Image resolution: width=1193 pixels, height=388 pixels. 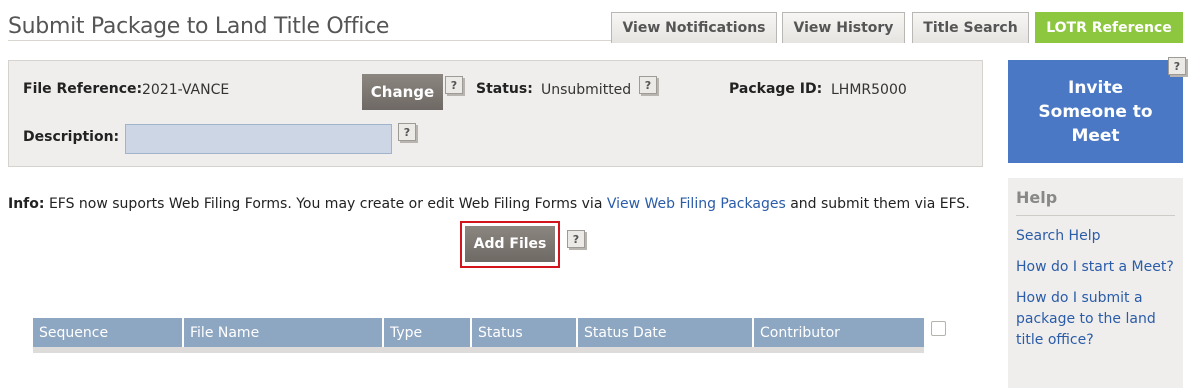 I want to click on change-help-icon: ?, so click(x=454, y=85).